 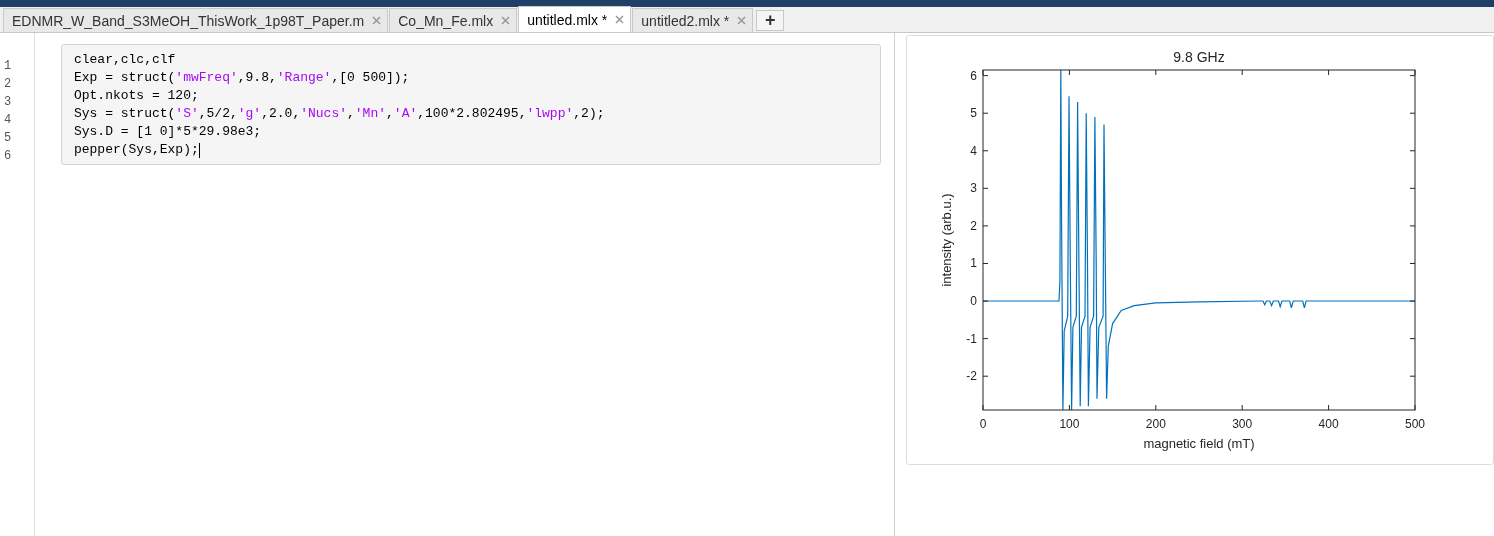 What do you see at coordinates (973, 150) in the screenshot?
I see `y-tick-label: 4` at bounding box center [973, 150].